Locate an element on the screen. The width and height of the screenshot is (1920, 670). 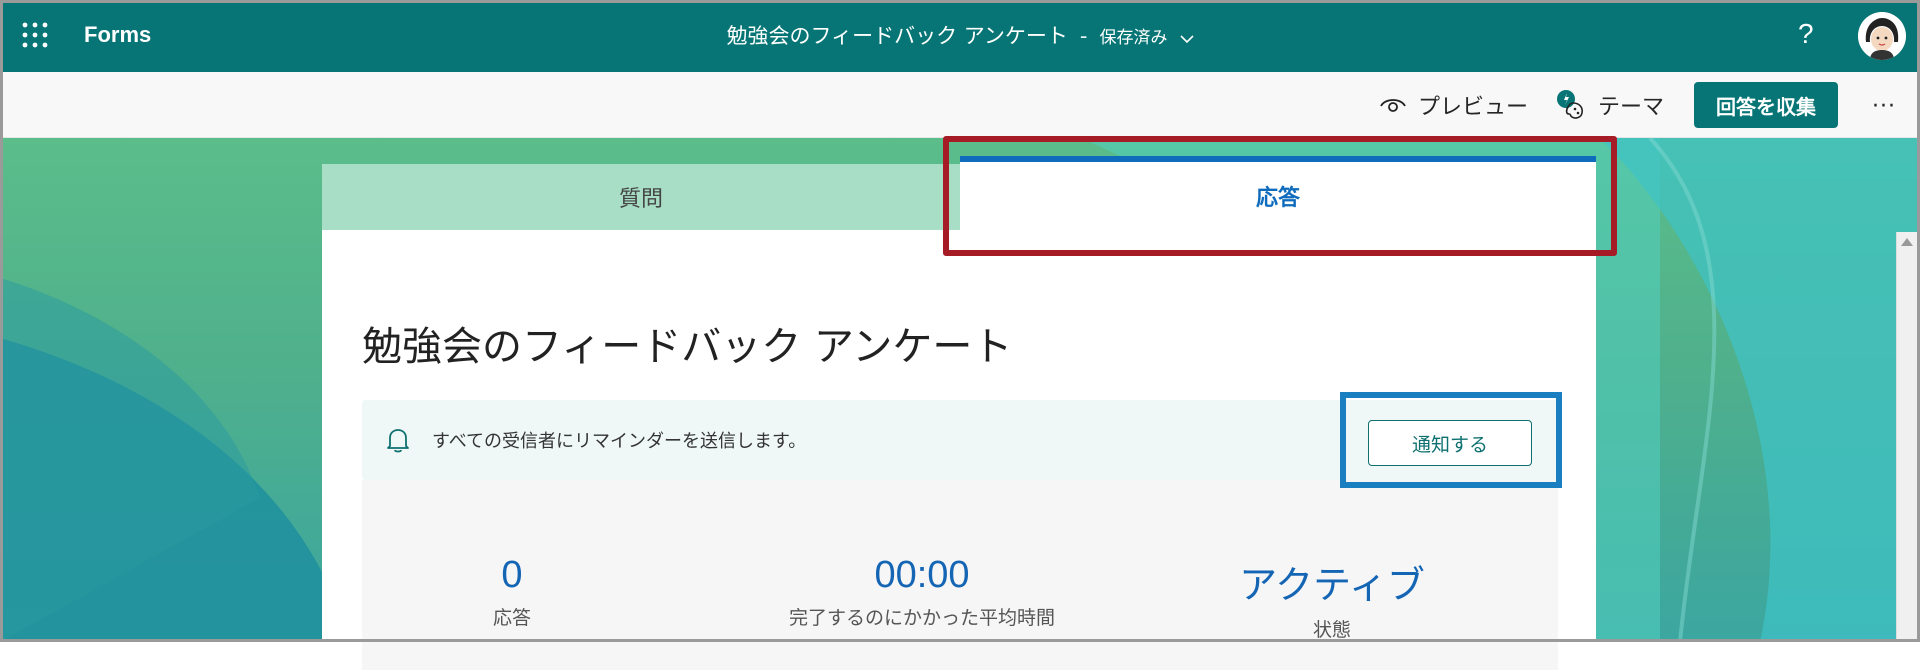
preview-label: プレビュー is located at coordinates (1473, 107).